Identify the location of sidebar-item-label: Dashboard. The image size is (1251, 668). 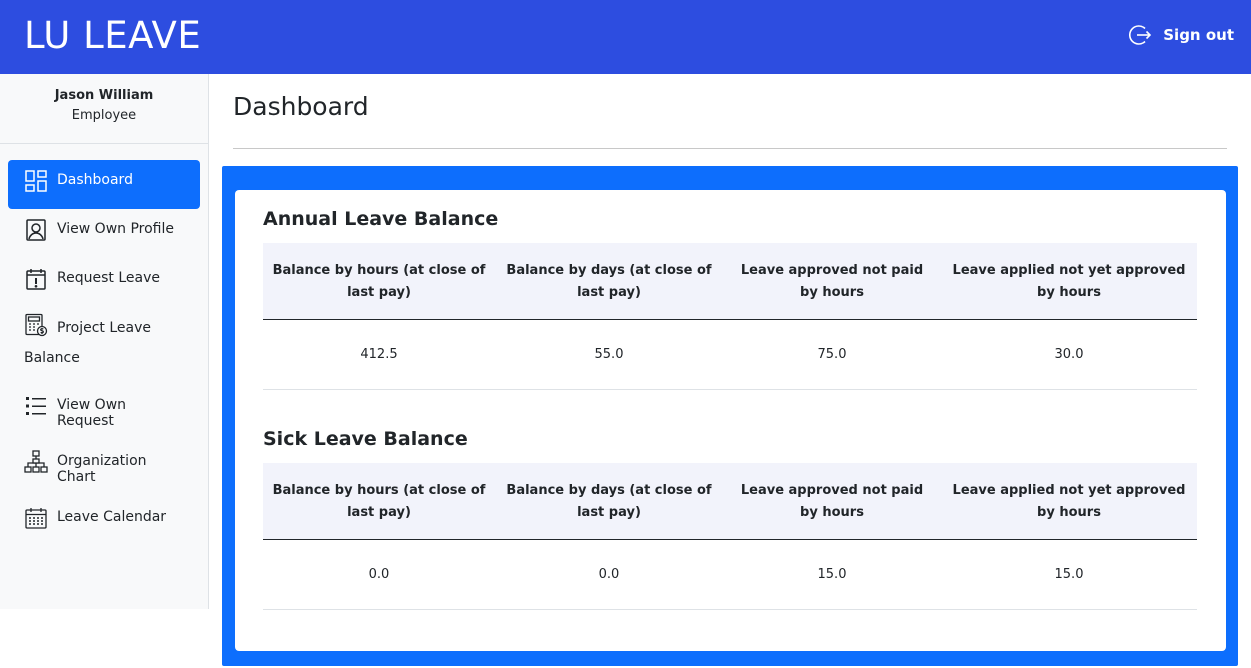
(95, 180).